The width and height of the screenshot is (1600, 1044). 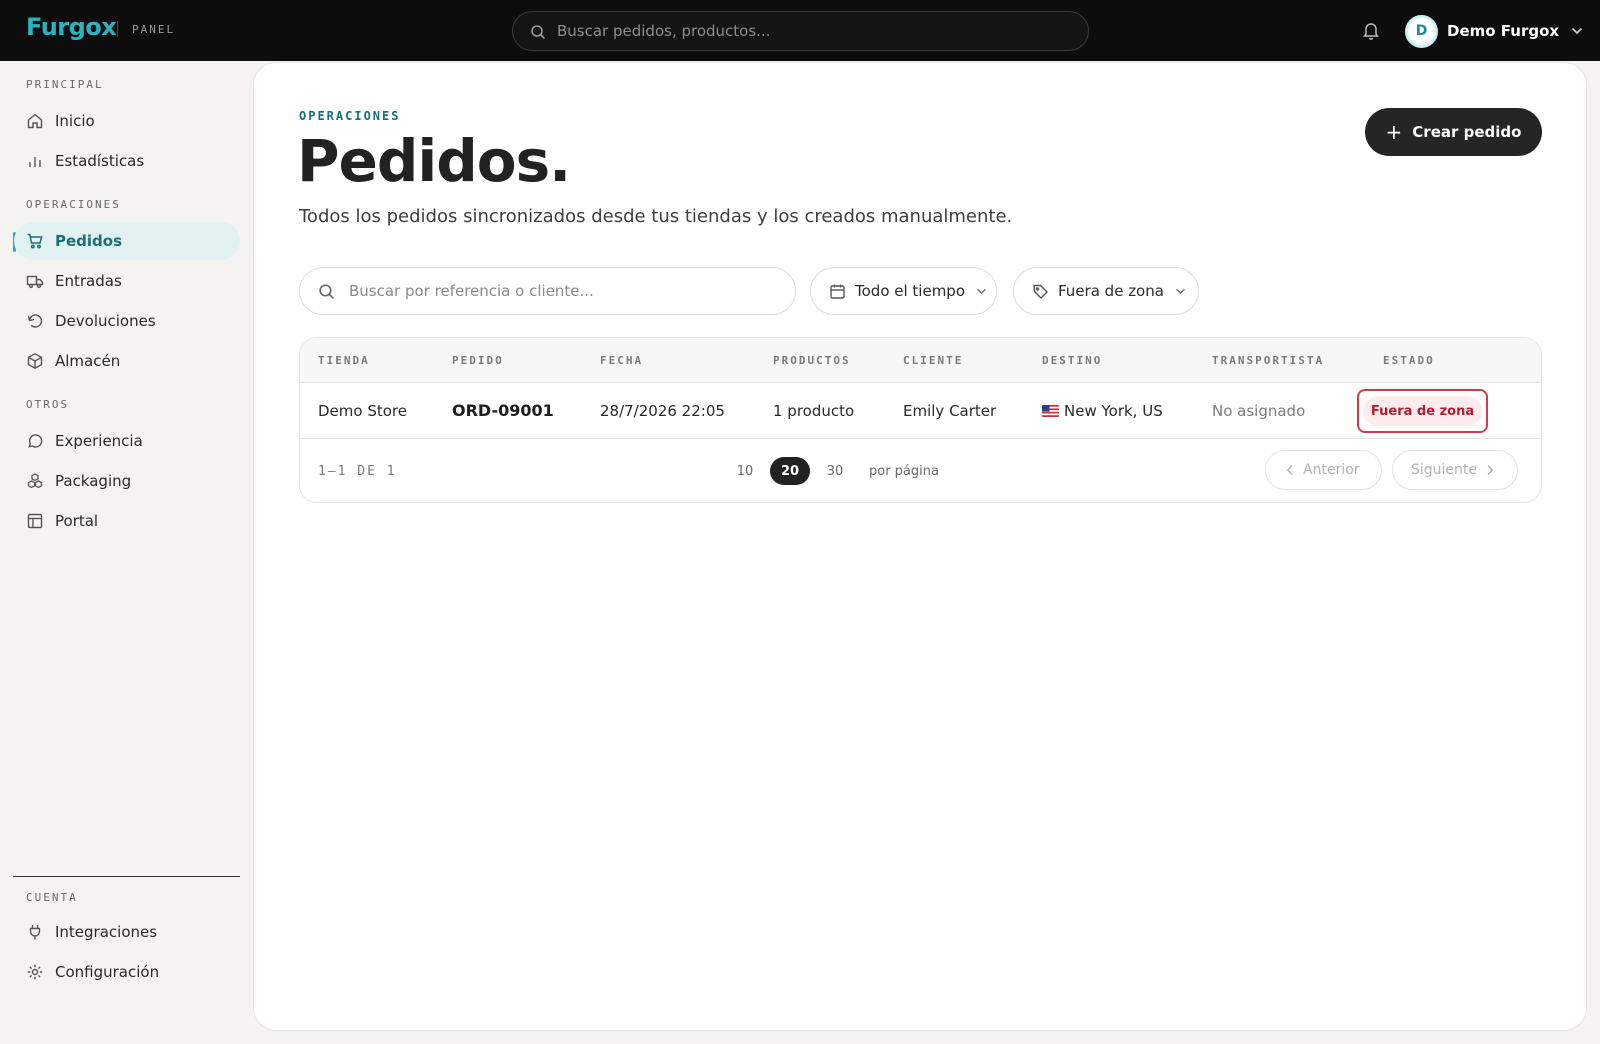 I want to click on message-circle-icon, so click(x=35, y=441).